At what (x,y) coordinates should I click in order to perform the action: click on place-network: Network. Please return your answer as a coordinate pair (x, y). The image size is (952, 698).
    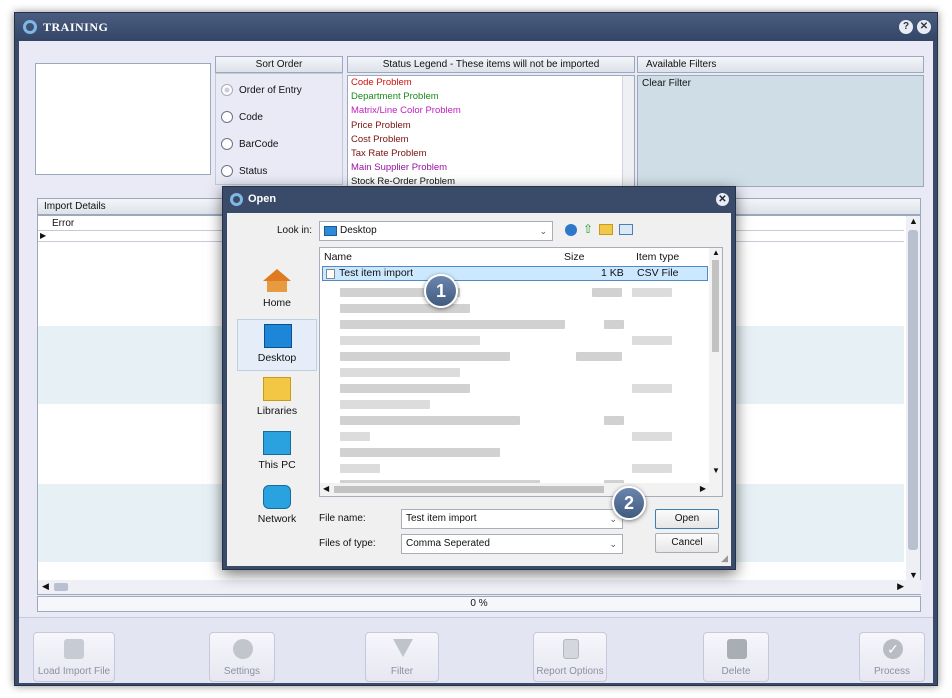
    Looking at the image, I should click on (277, 507).